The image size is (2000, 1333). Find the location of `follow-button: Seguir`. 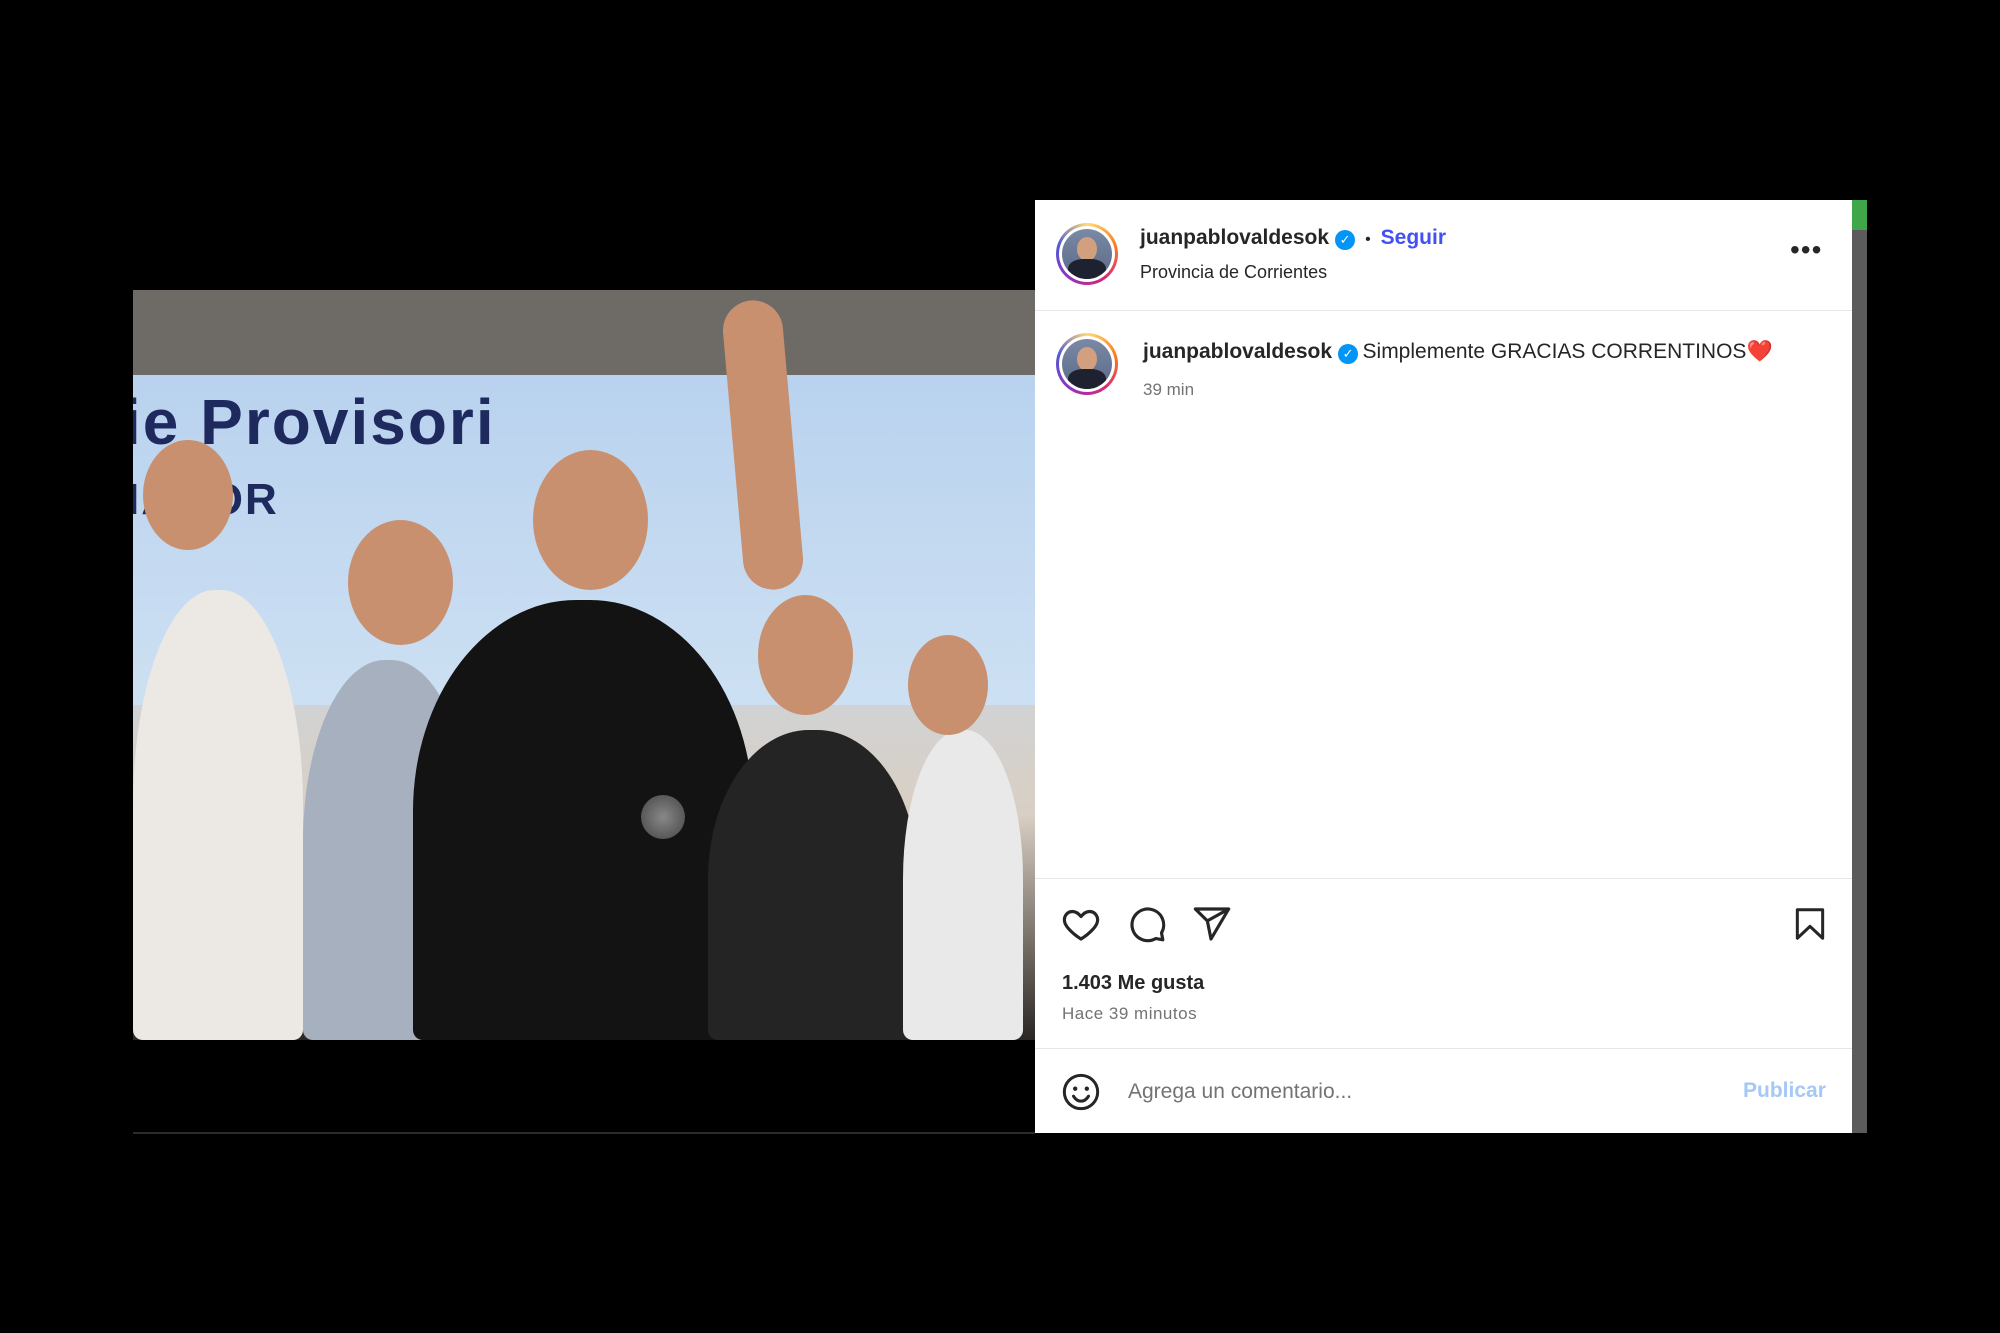

follow-button: Seguir is located at coordinates (1413, 237).